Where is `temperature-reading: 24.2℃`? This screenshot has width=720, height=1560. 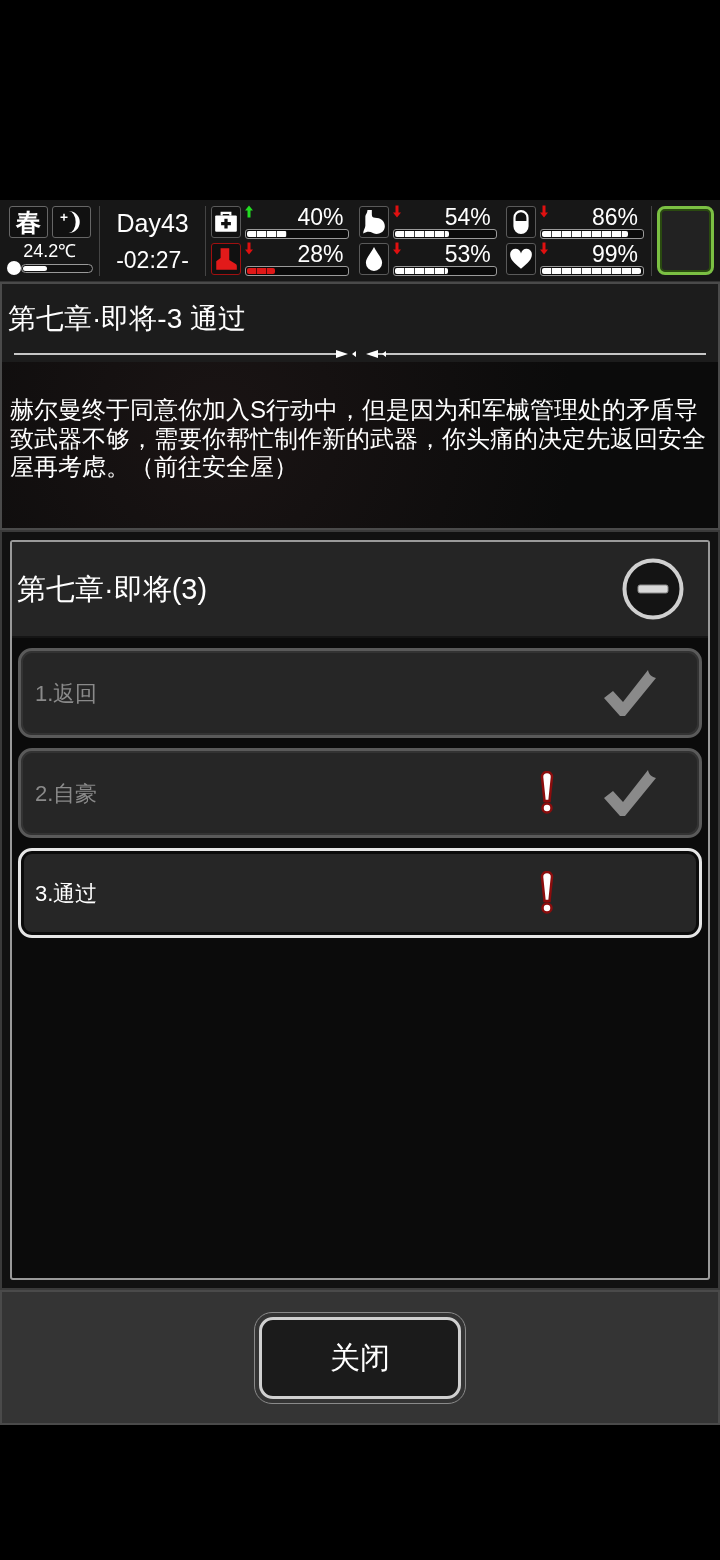
temperature-reading: 24.2℃ is located at coordinates (50, 251).